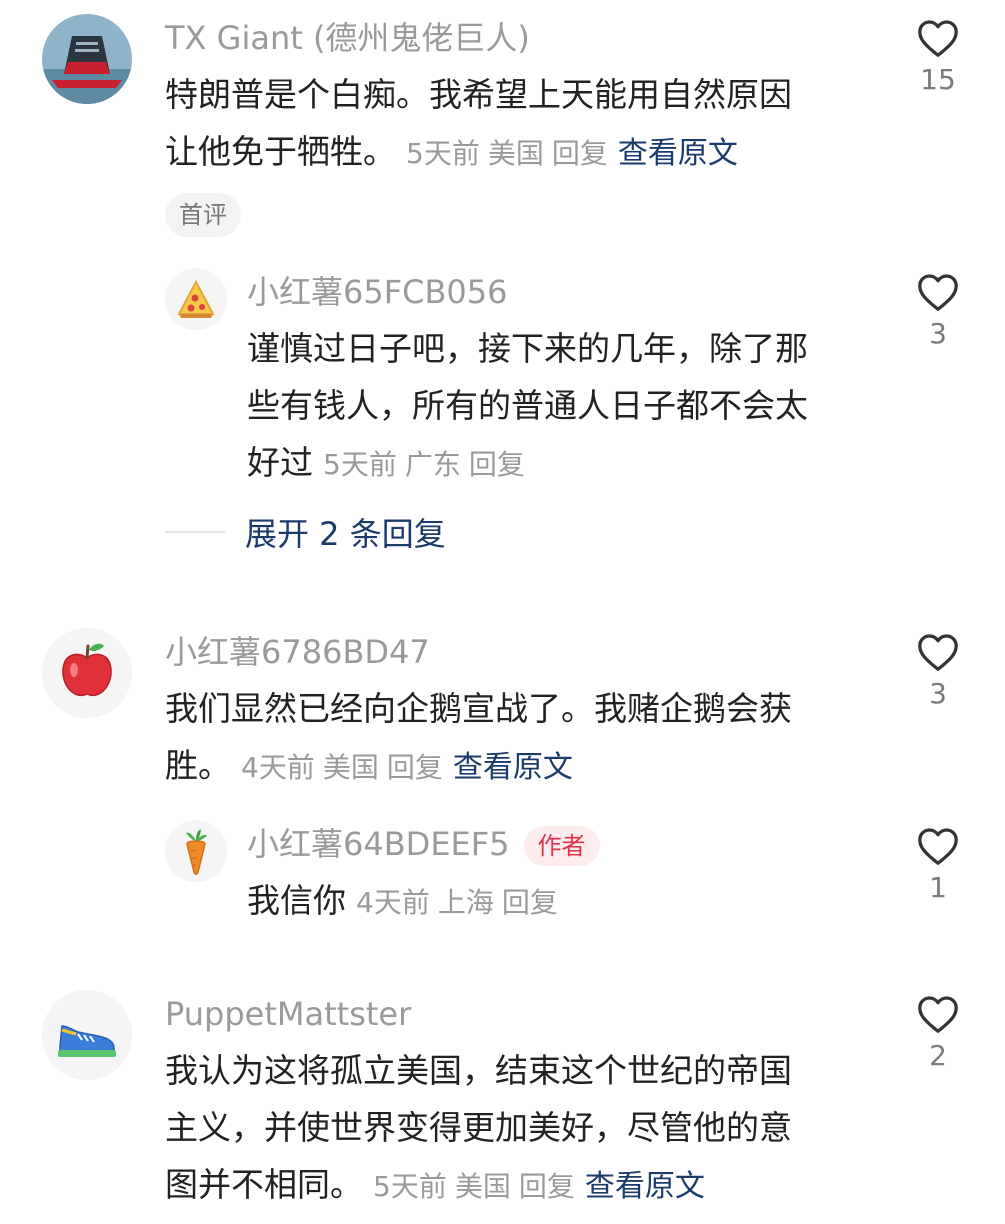 The width and height of the screenshot is (1005, 1224). Describe the element at coordinates (280, 151) in the screenshot. I see `comment-line: 让他免于牺牲。` at that location.